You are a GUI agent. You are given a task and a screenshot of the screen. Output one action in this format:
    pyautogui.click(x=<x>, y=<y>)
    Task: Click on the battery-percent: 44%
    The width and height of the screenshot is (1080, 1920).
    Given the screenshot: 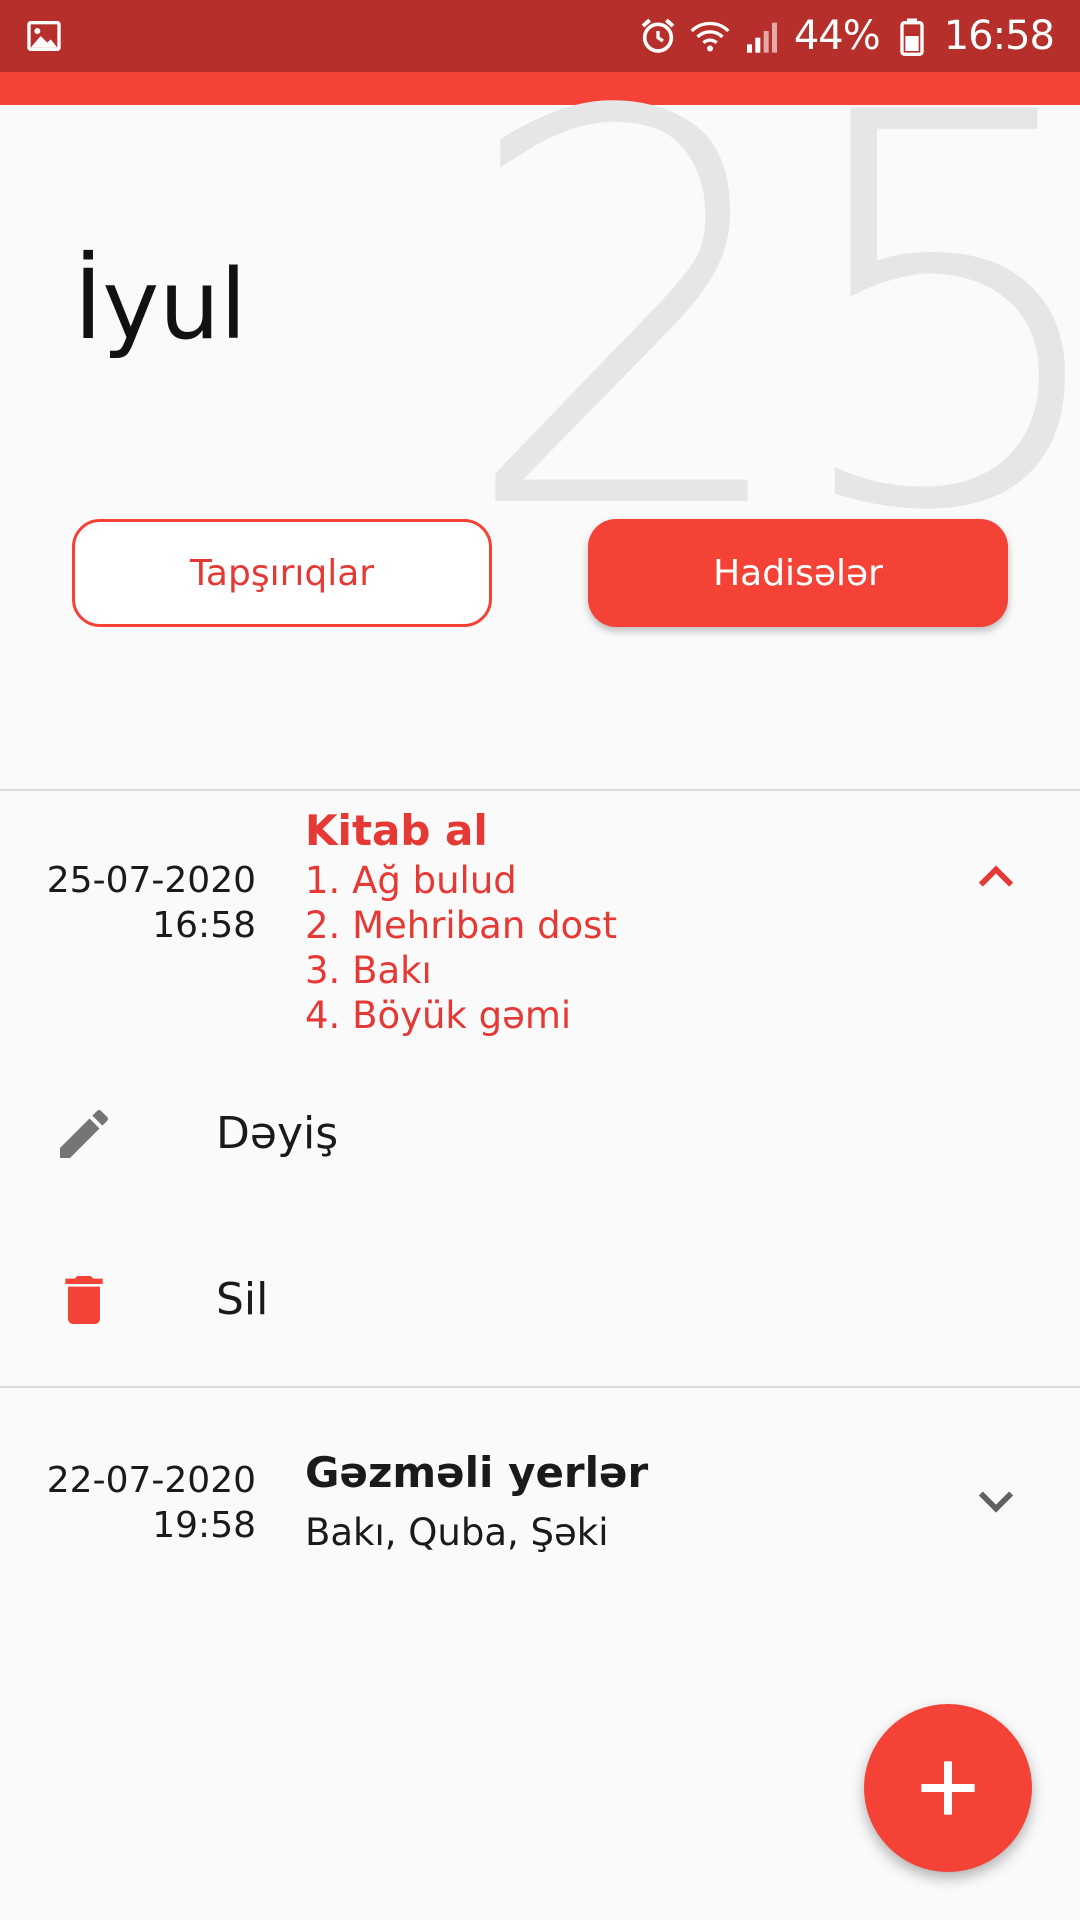 What is the action you would take?
    pyautogui.click(x=837, y=36)
    